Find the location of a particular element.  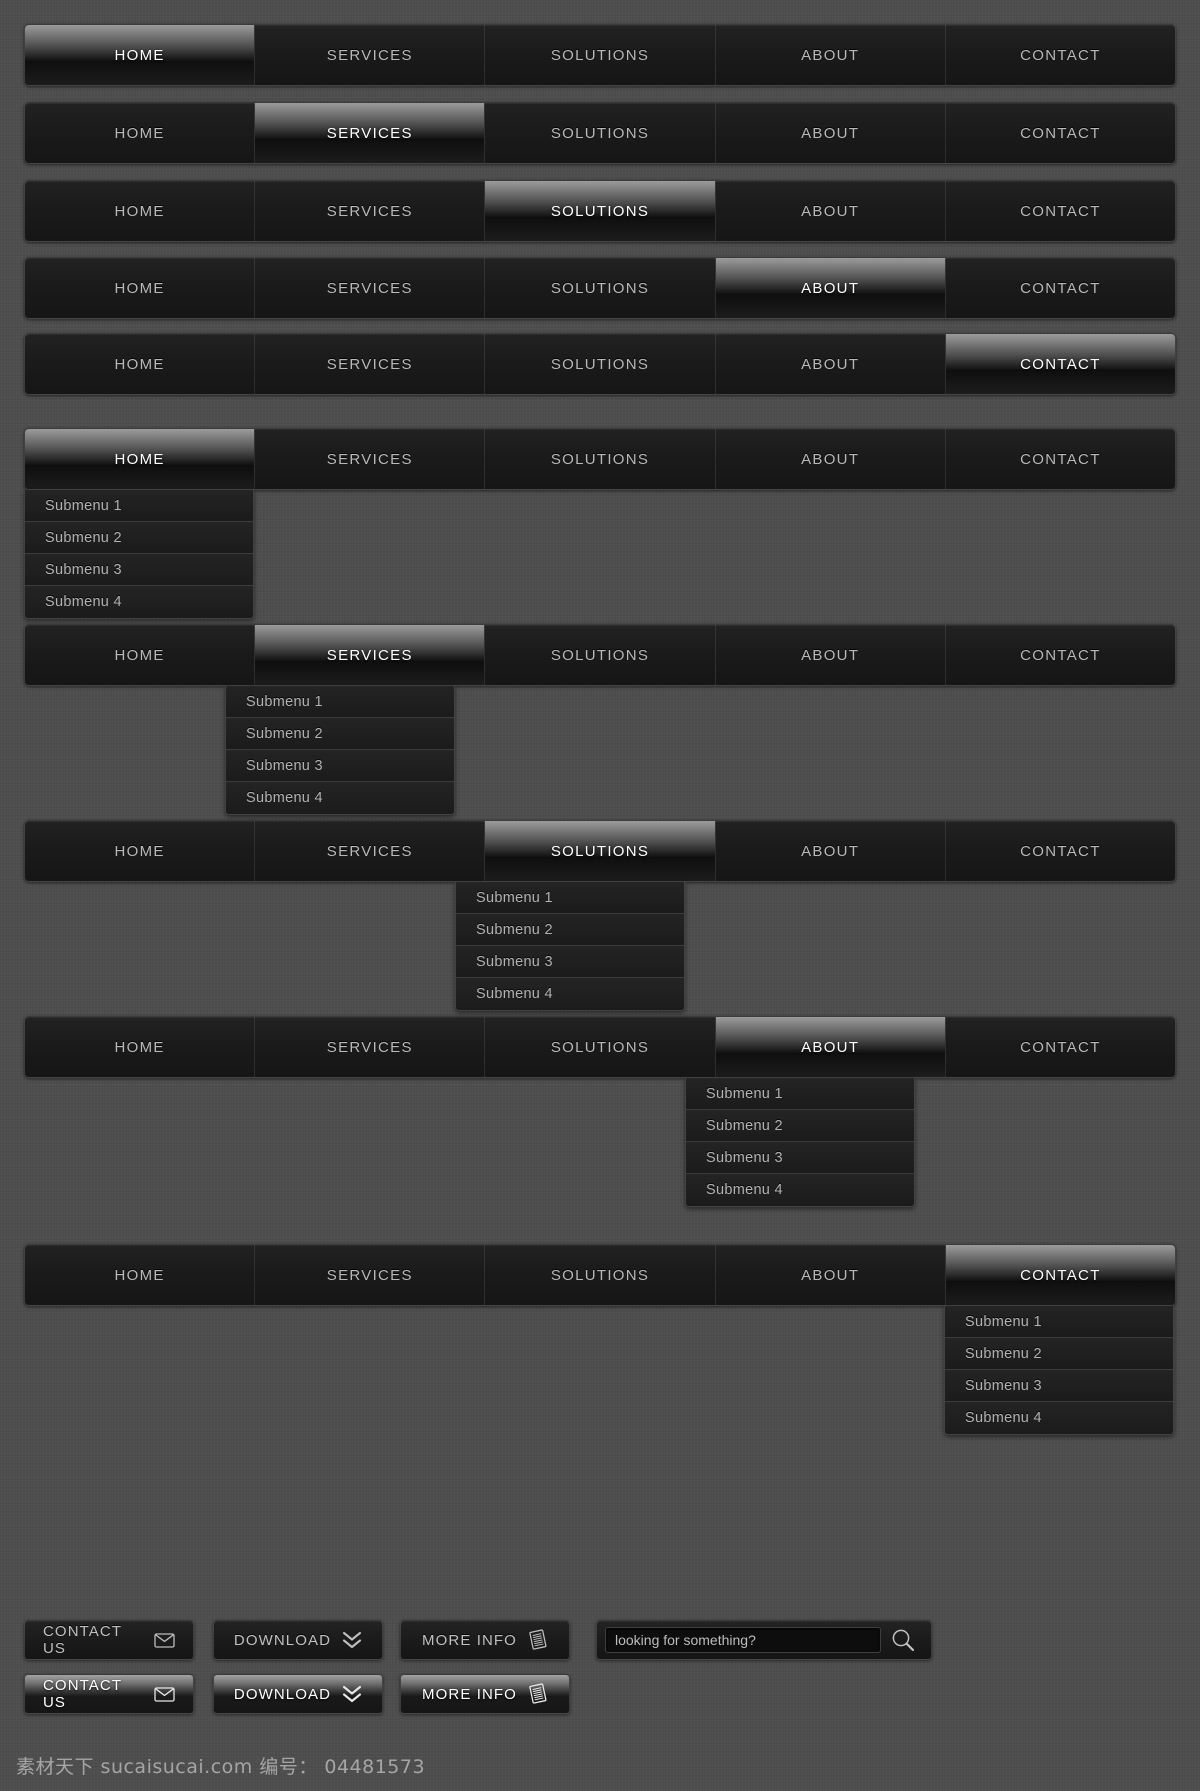

nav-bar-row-3: HOME SERVICES SOLUTIONS ABOUT CONTACT is located at coordinates (600, 211).